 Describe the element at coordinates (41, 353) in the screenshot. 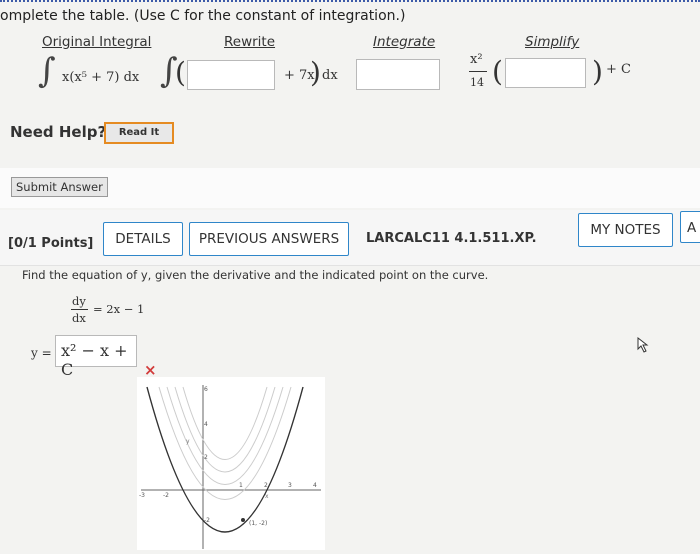

I see `y-equals-label: y =` at that location.